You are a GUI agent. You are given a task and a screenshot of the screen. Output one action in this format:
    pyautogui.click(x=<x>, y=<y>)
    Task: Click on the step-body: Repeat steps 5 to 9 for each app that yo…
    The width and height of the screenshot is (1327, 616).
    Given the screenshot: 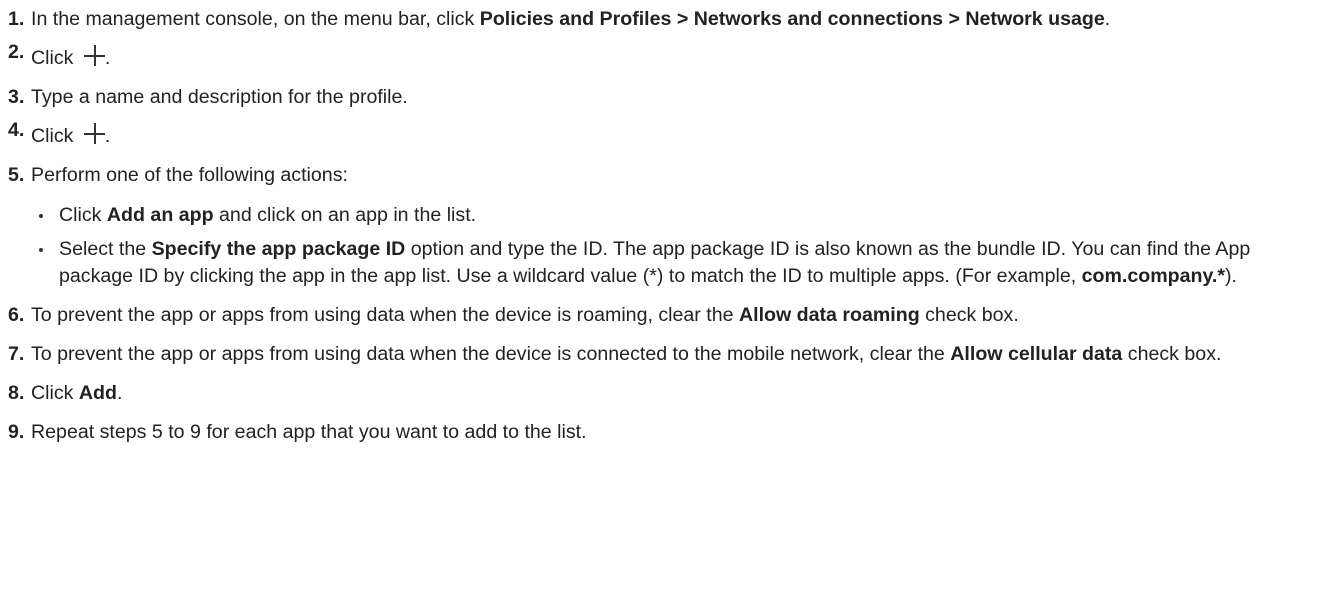 What is the action you would take?
    pyautogui.click(x=674, y=432)
    